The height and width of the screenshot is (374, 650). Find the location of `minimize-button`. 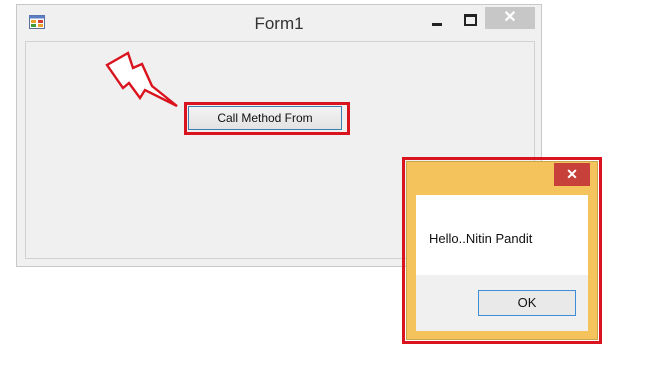

minimize-button is located at coordinates (437, 20).